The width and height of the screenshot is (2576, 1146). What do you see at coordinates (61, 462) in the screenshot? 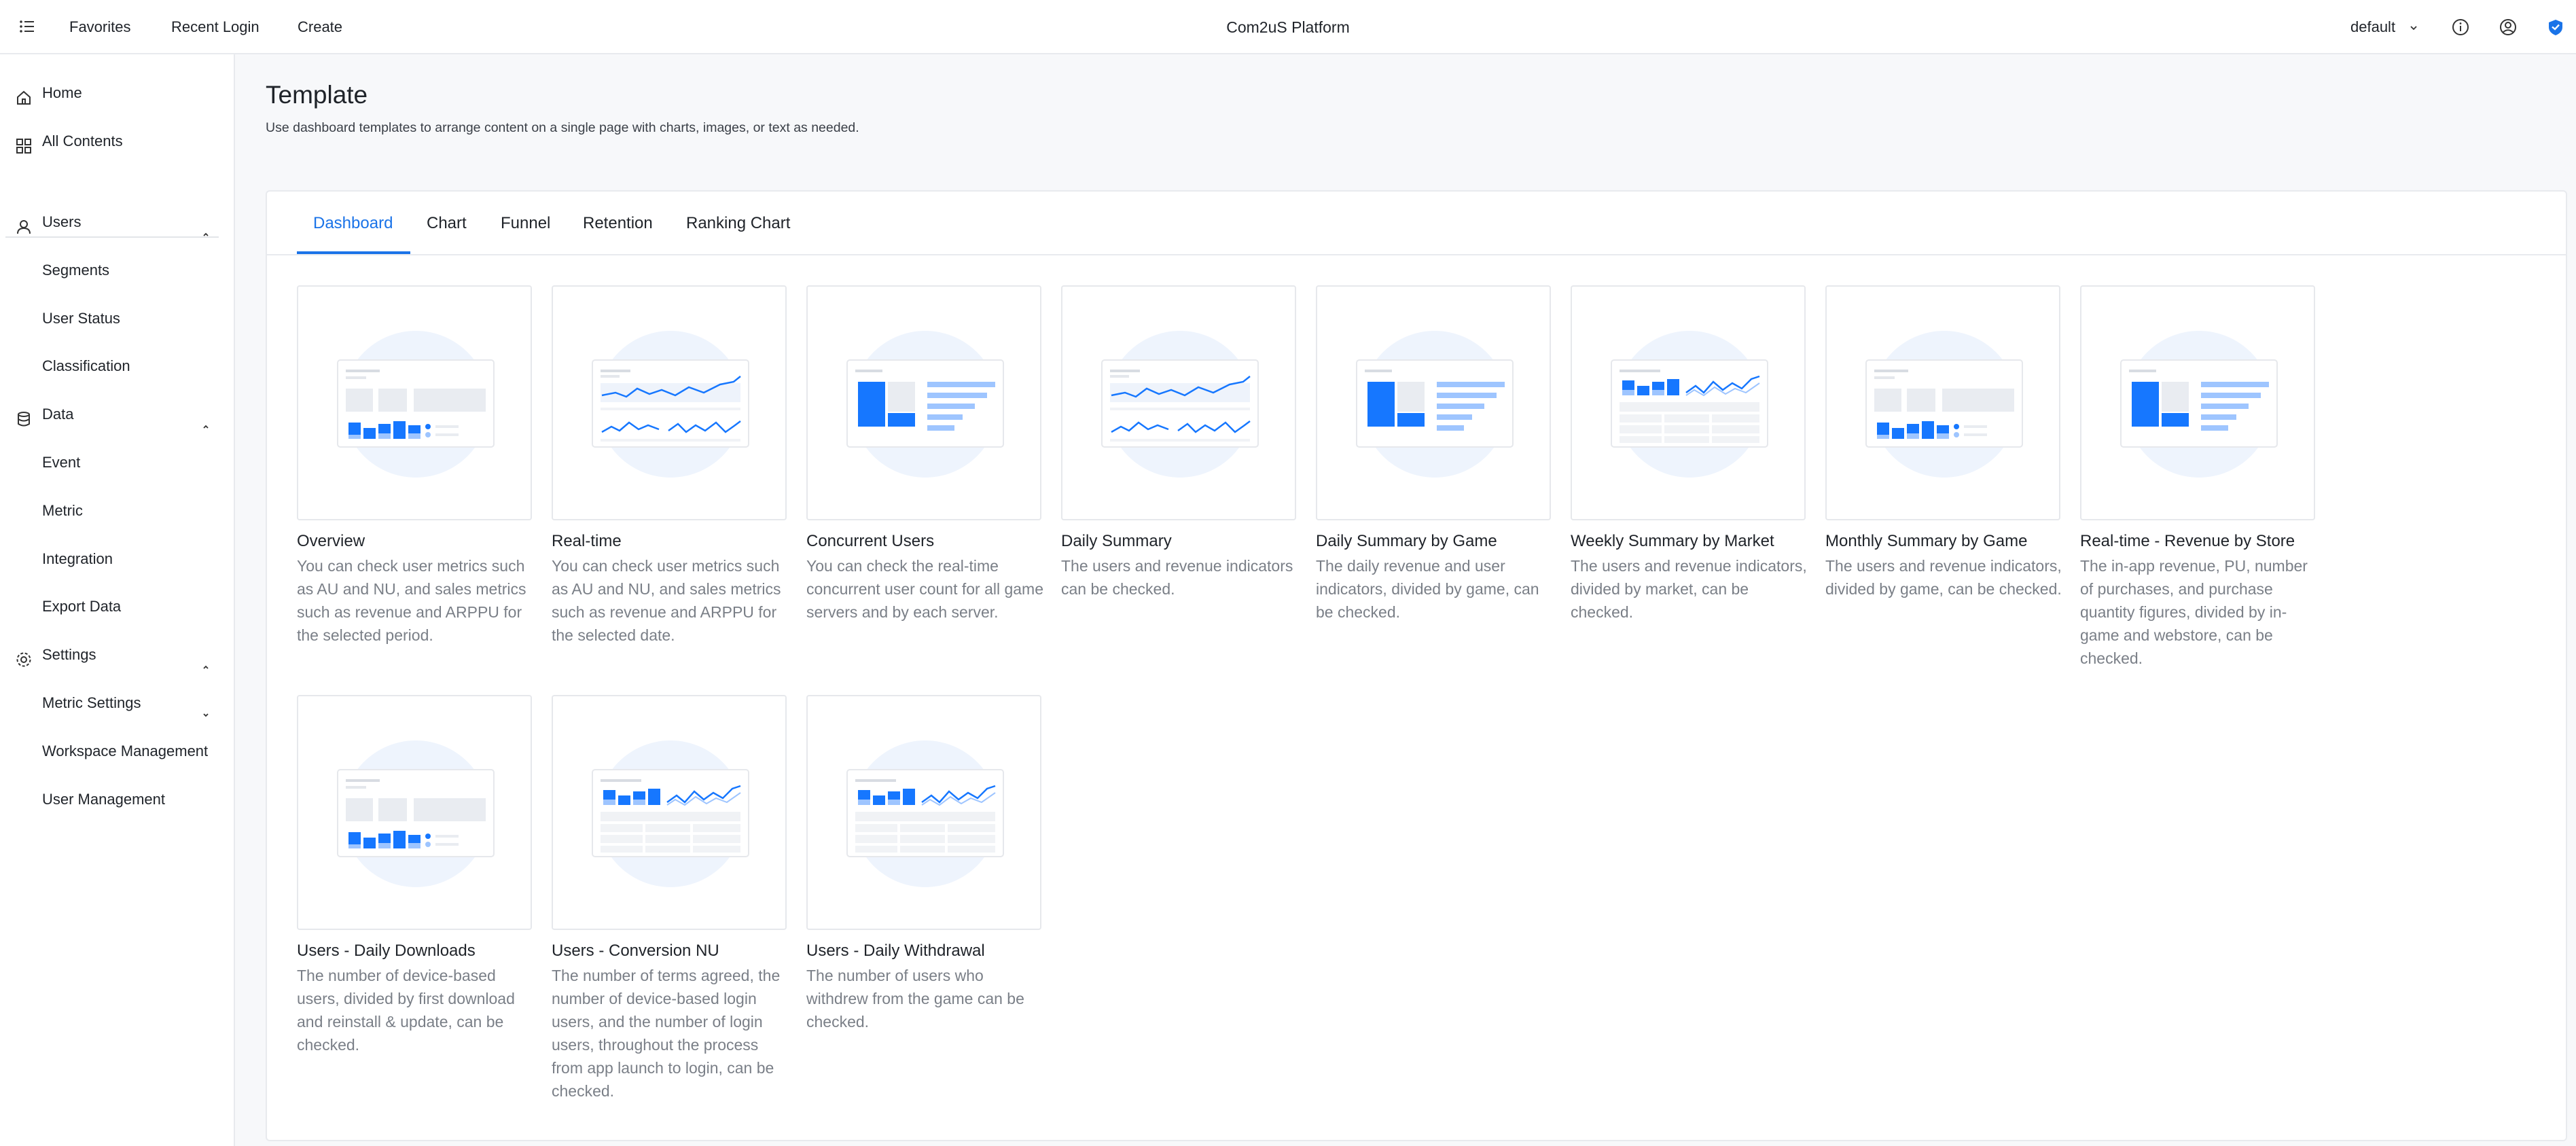
I see `sidebar-item-label: Event` at bounding box center [61, 462].